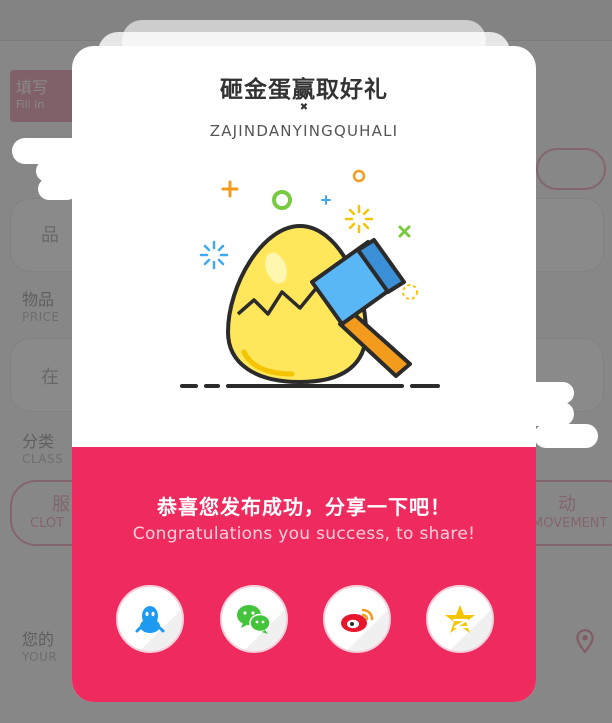  I want to click on golden-egg-hammer-illustration, so click(310, 278).